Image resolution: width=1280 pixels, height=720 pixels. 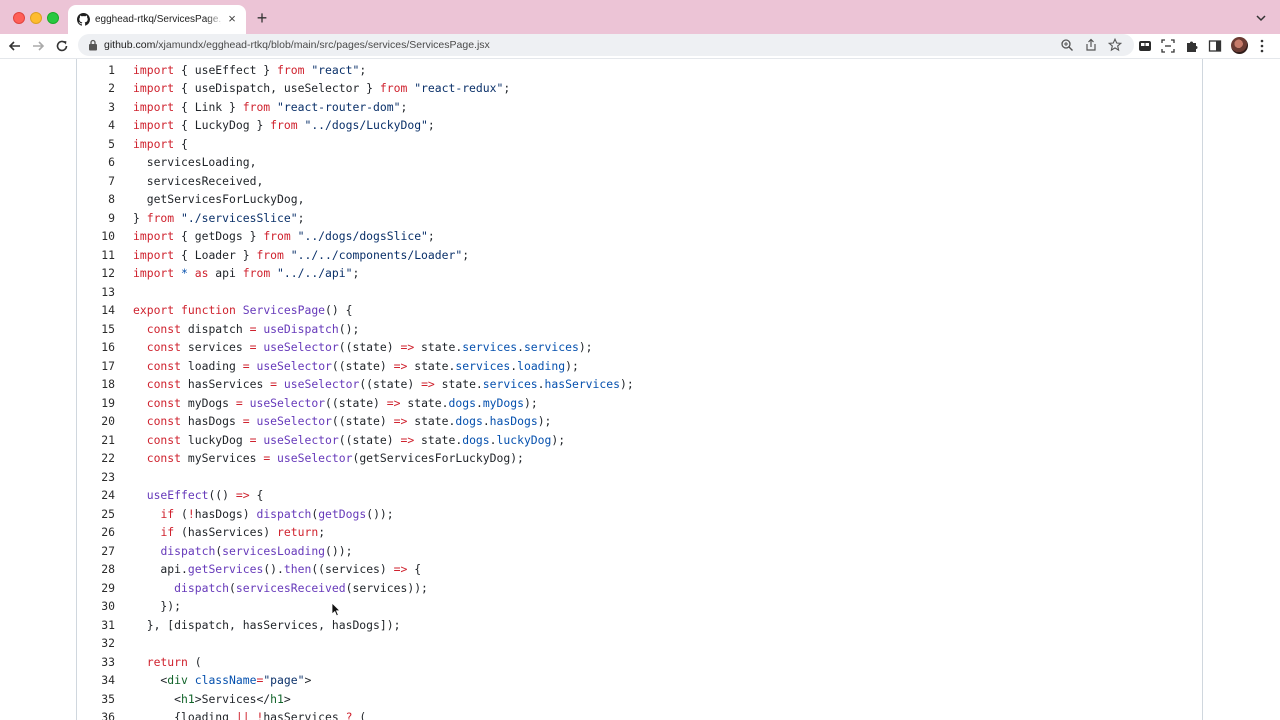 I want to click on line-number: 14, so click(x=96, y=310).